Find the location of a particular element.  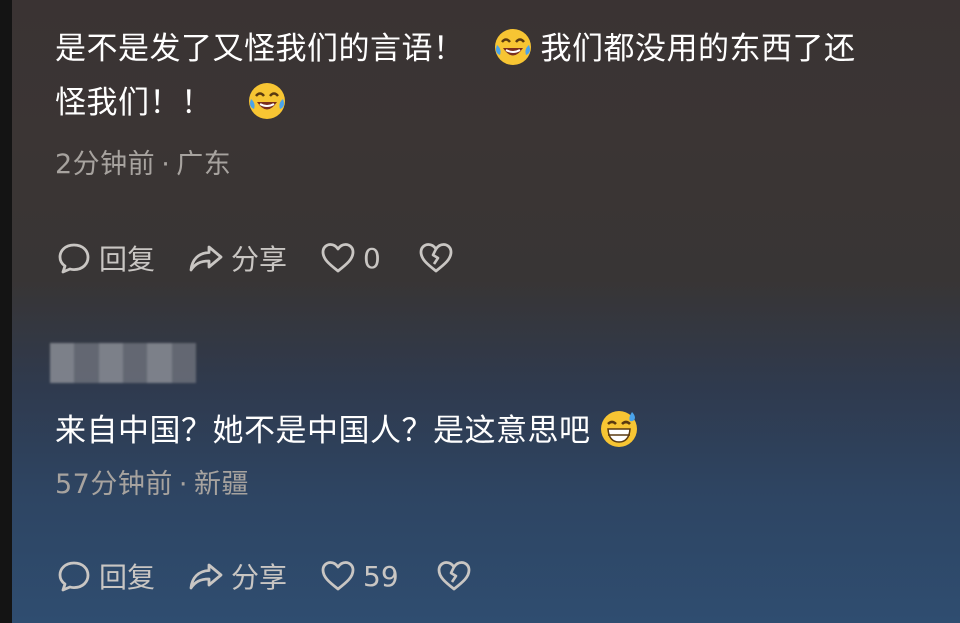

comment-text-part: 来自中国？她不是中国人？是这意思吧 is located at coordinates (323, 431).